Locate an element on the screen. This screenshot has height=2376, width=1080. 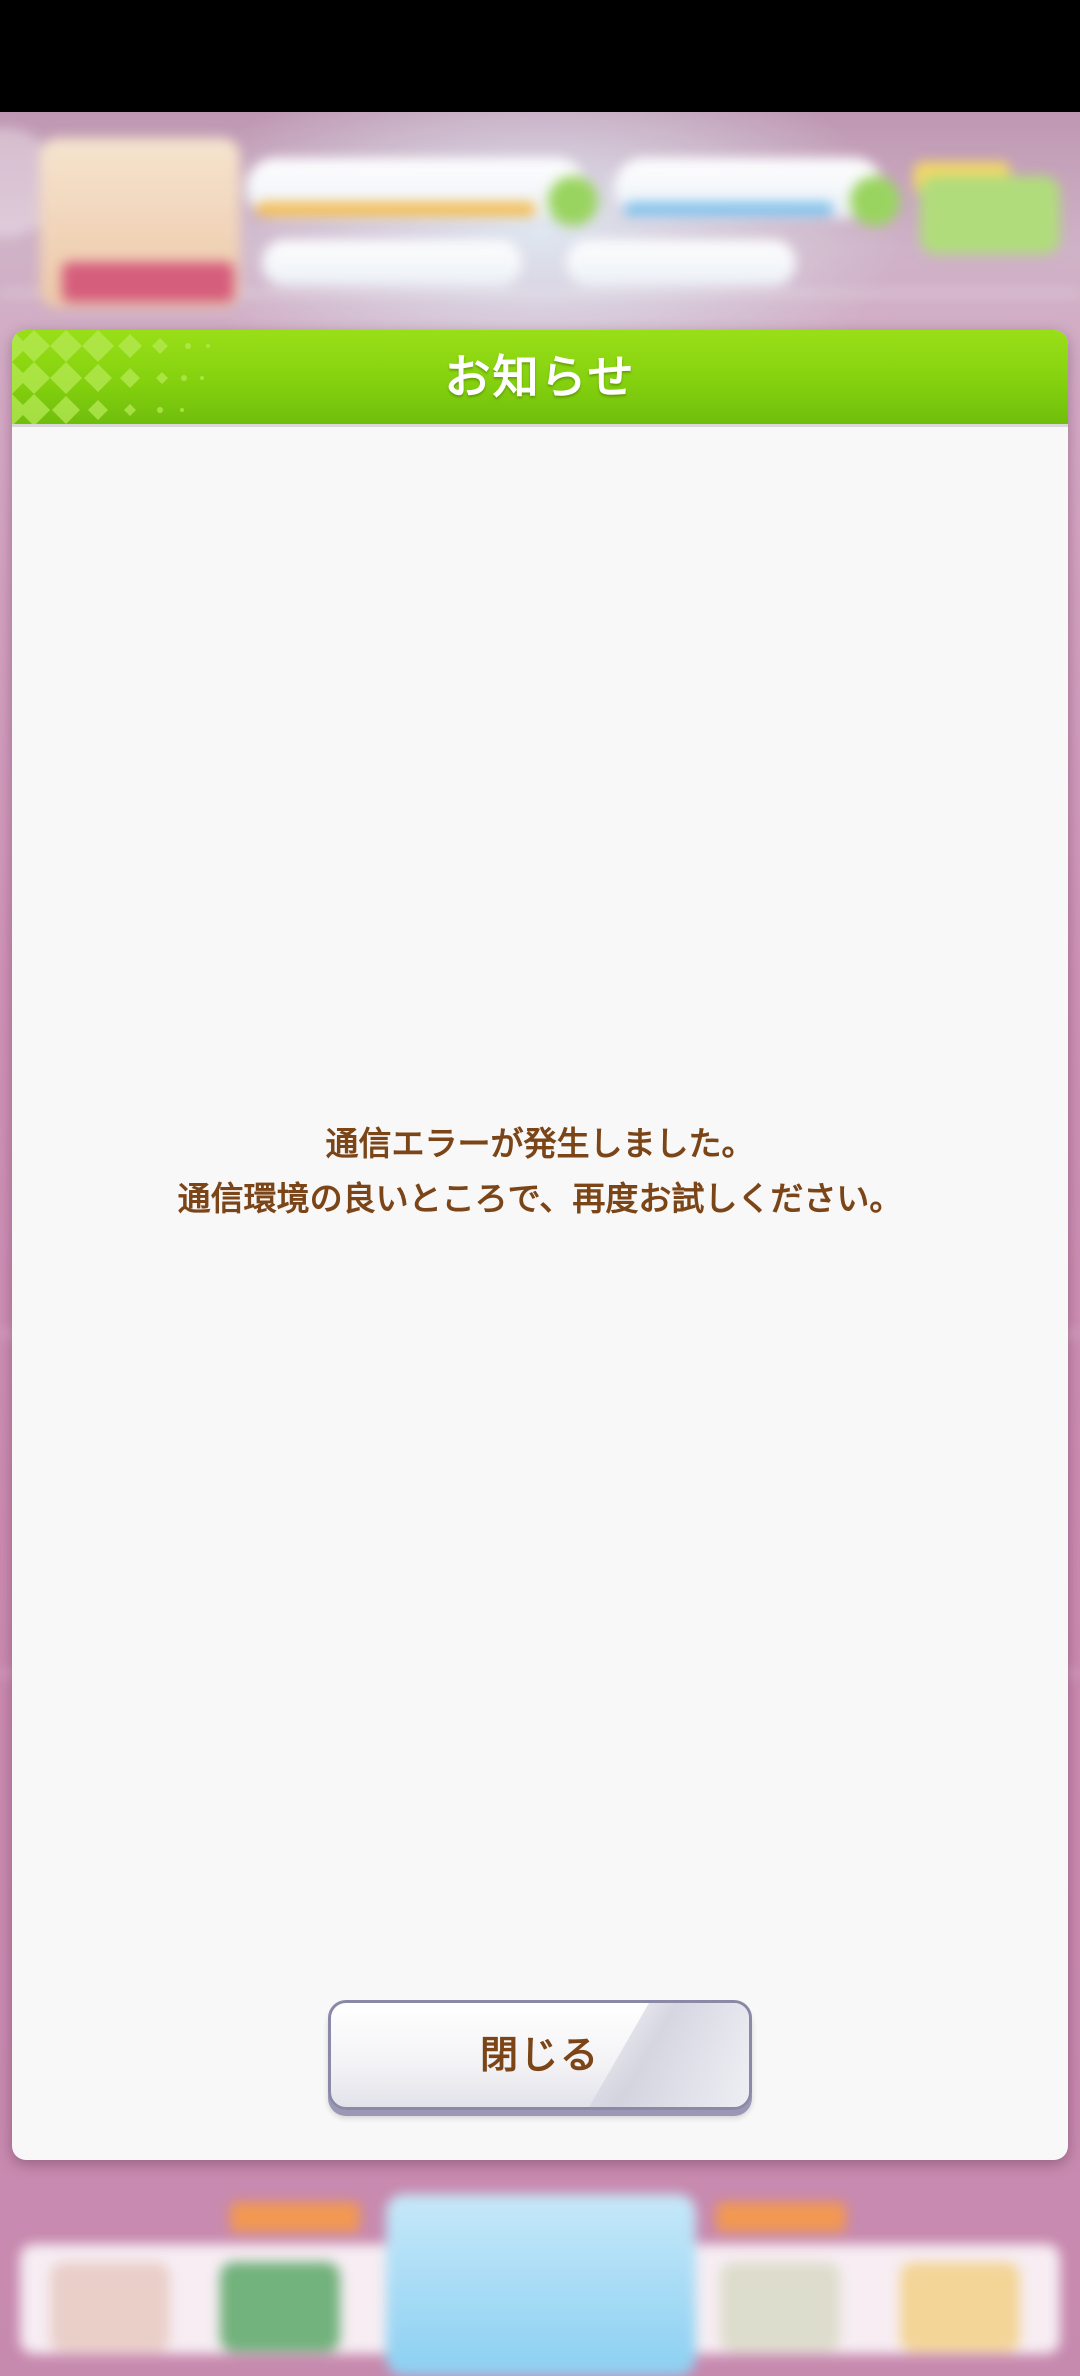
status-bar is located at coordinates (540, 56).